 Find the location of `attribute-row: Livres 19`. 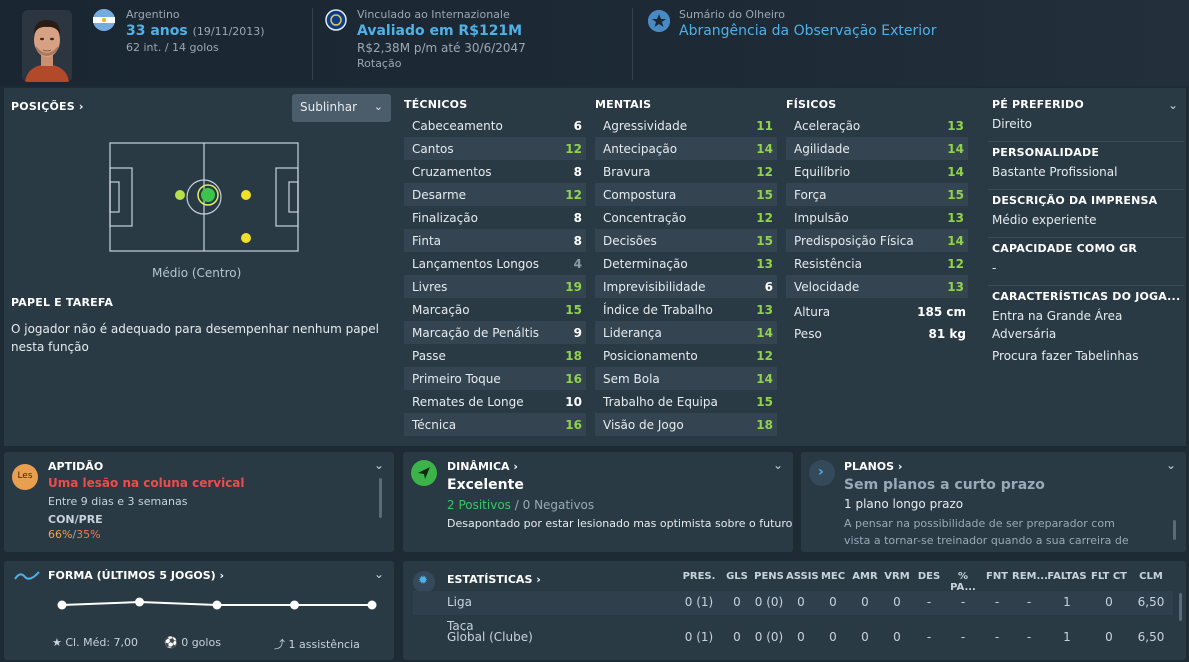

attribute-row: Livres 19 is located at coordinates (495, 286).